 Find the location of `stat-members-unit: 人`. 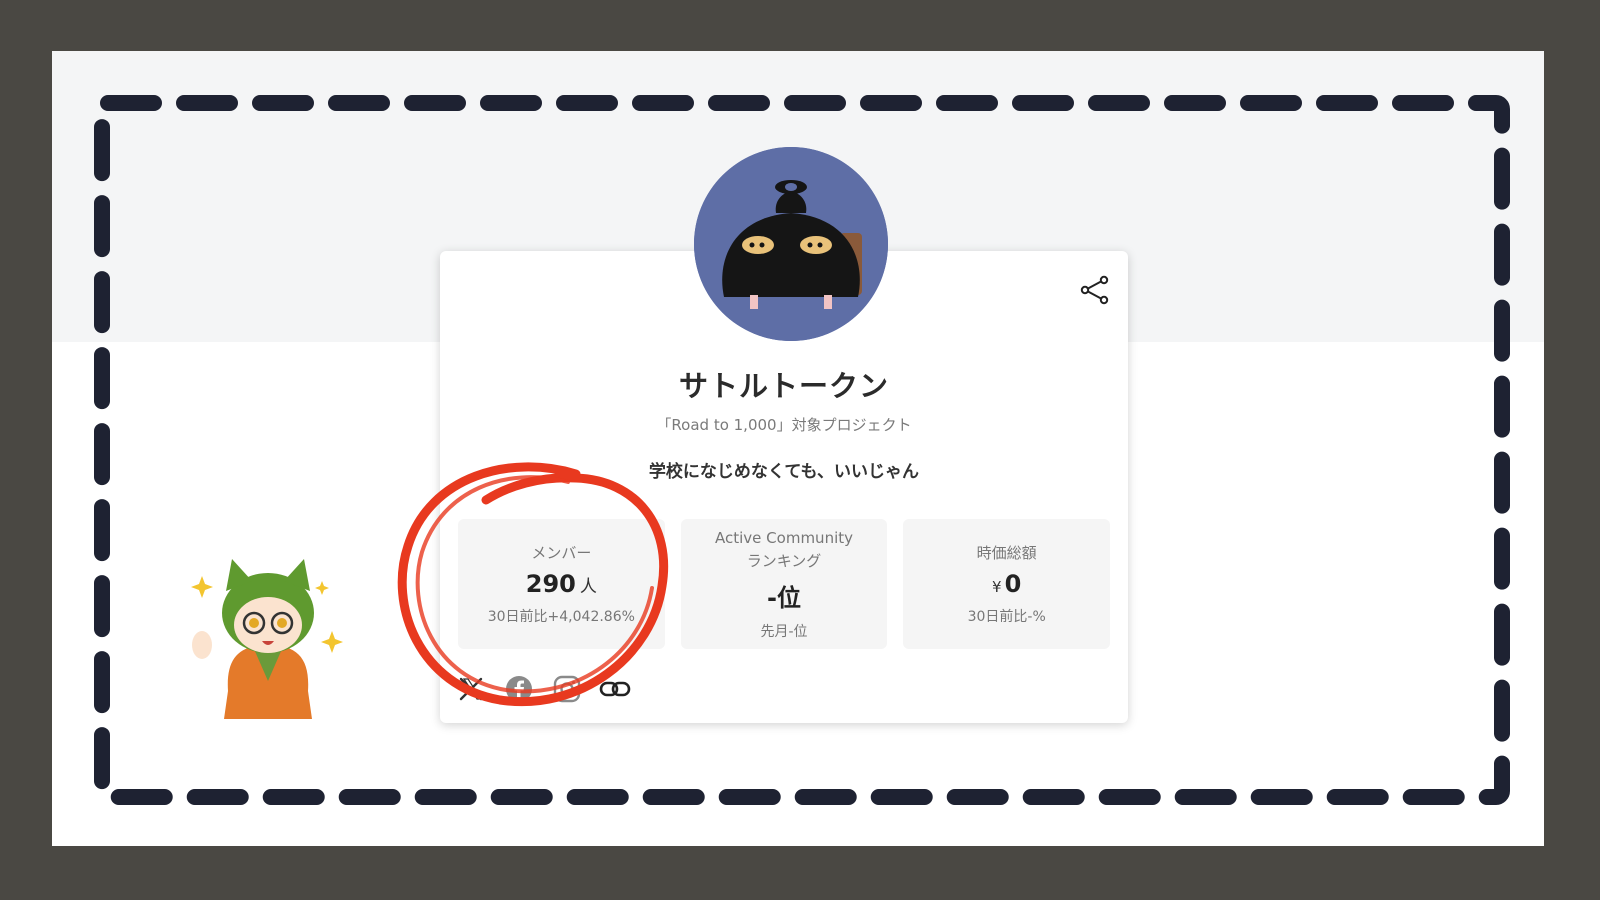

stat-members-unit: 人 is located at coordinates (588, 587).